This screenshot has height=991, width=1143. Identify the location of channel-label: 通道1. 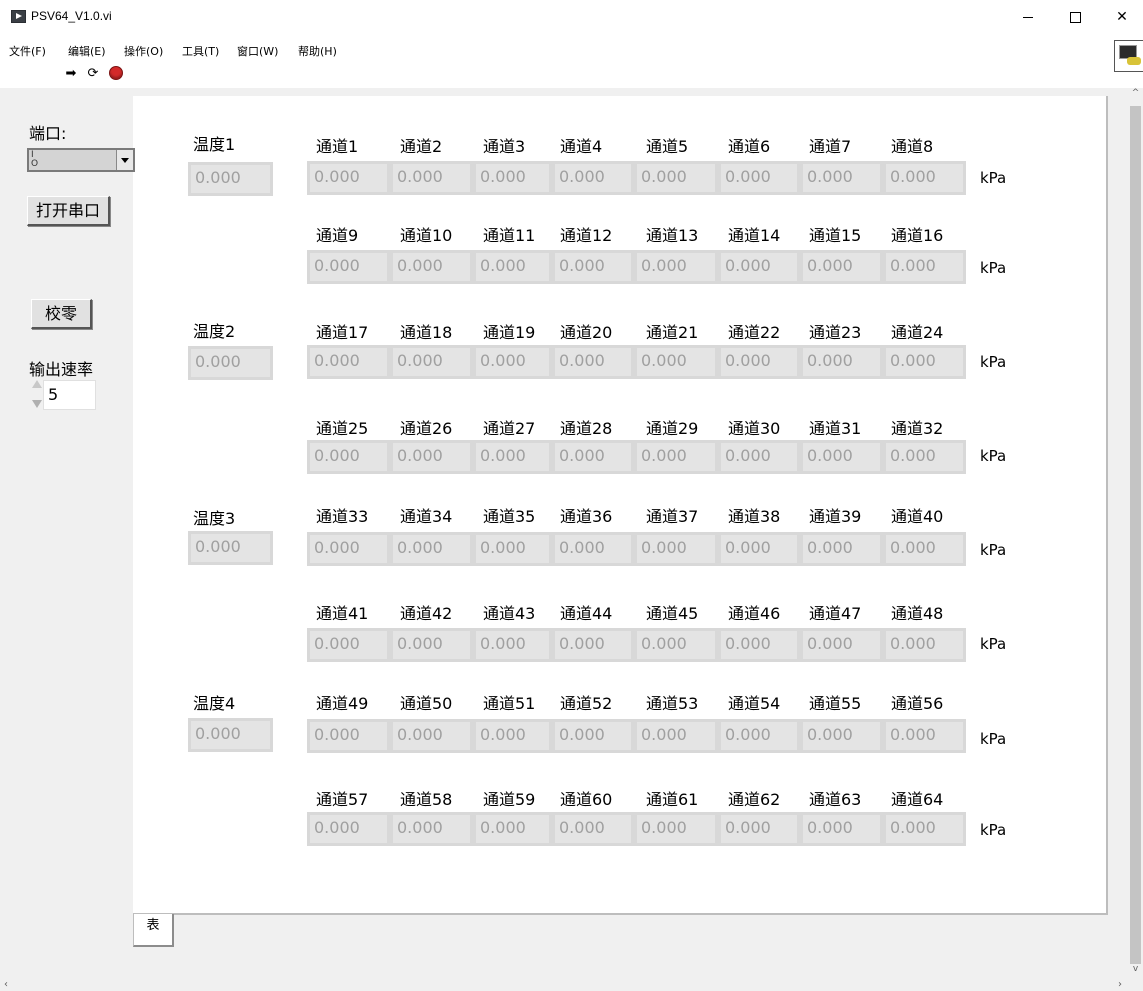
(337, 146).